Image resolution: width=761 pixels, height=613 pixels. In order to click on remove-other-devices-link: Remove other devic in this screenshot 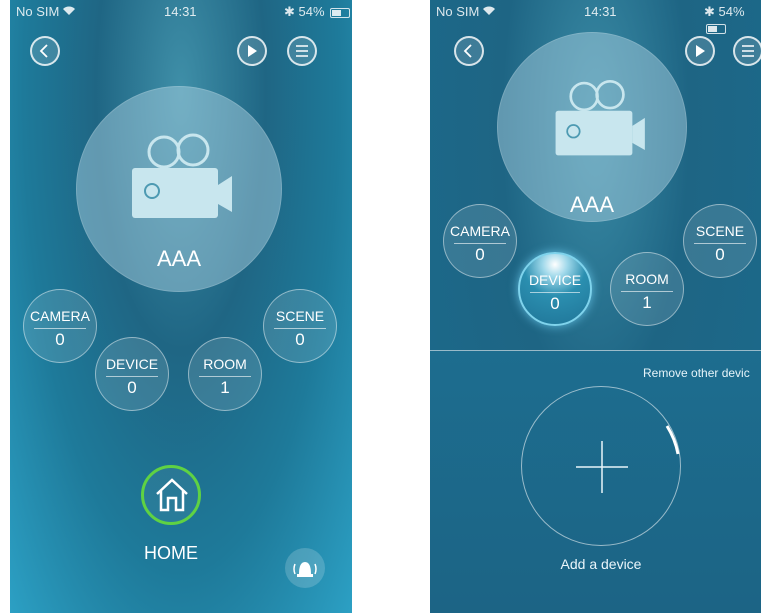, I will do `click(696, 373)`.